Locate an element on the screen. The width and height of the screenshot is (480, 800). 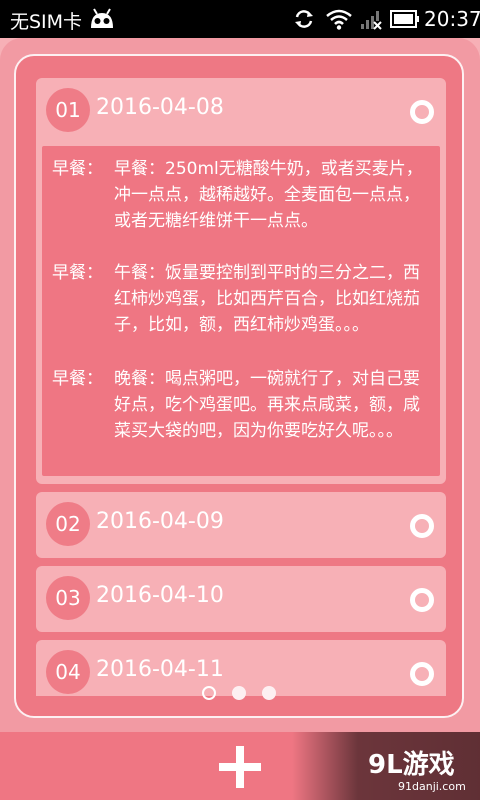
clock: 20:37 is located at coordinates (452, 19).